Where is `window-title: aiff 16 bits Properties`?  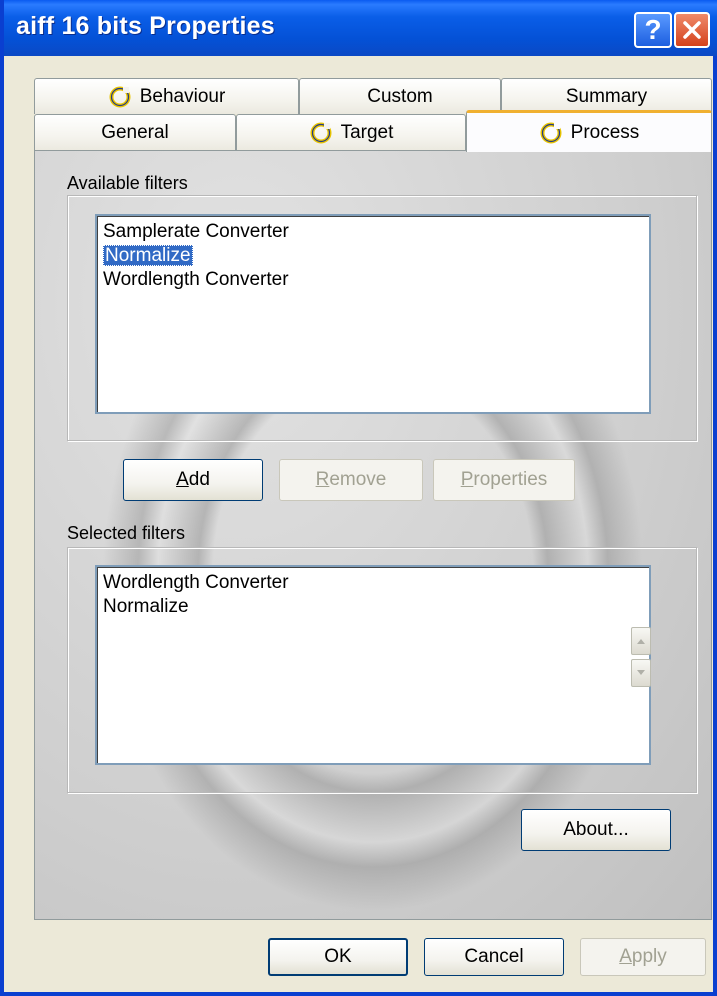
window-title: aiff 16 bits Properties is located at coordinates (145, 26).